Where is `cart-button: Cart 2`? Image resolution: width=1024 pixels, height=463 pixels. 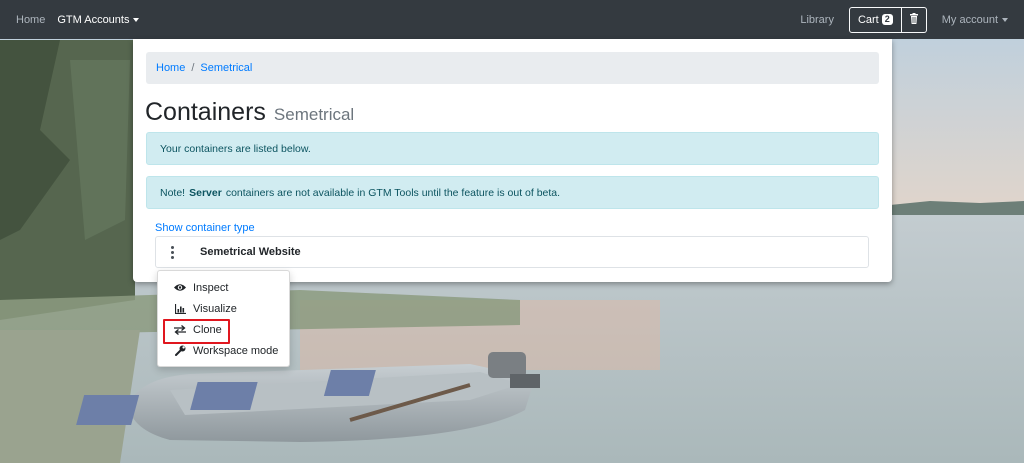 cart-button: Cart 2 is located at coordinates (875, 19).